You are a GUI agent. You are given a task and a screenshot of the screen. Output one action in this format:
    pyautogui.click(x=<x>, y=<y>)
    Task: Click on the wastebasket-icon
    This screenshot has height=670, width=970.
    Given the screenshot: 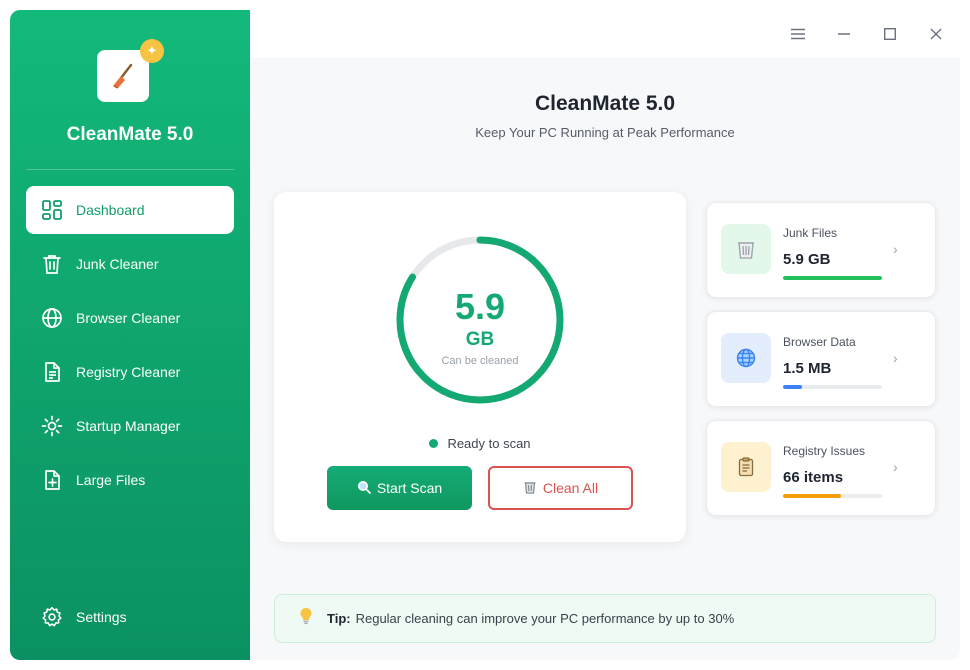 What is the action you would take?
    pyautogui.click(x=530, y=488)
    